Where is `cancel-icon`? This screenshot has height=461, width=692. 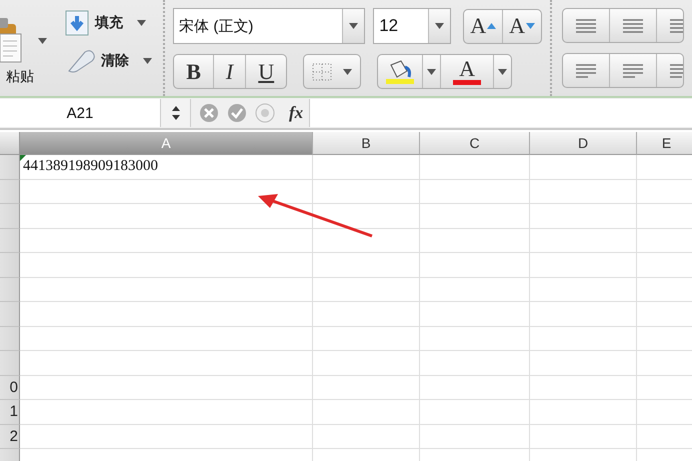 cancel-icon is located at coordinates (209, 113).